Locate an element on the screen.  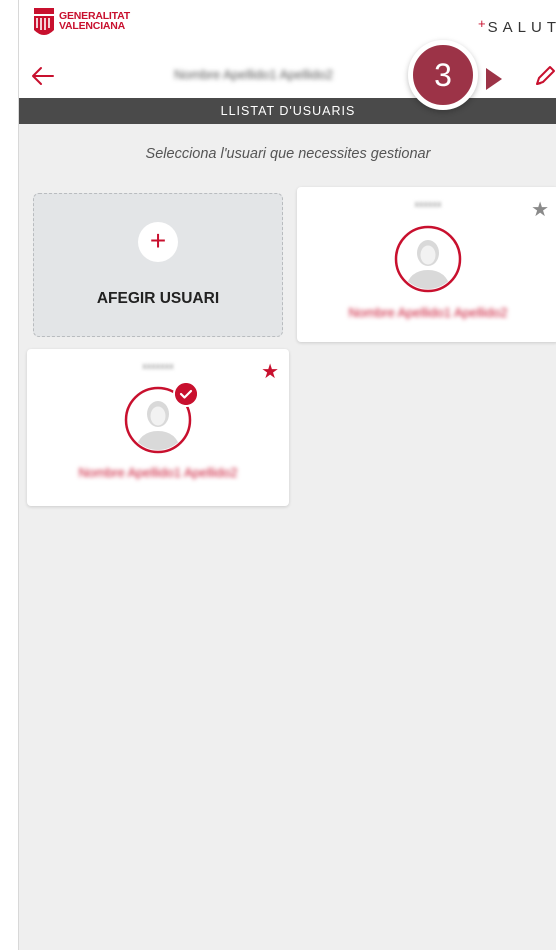
user-card-tag: xxxxxxx is located at coordinates (158, 366).